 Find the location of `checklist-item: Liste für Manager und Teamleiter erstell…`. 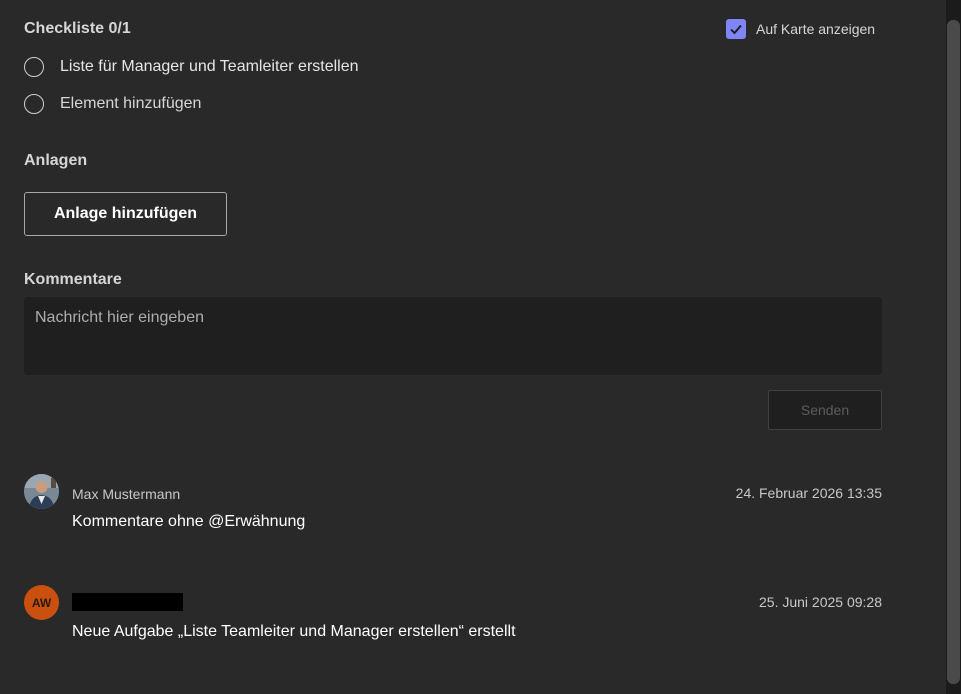

checklist-item: Liste für Manager und Teamleiter erstell… is located at coordinates (191, 67).